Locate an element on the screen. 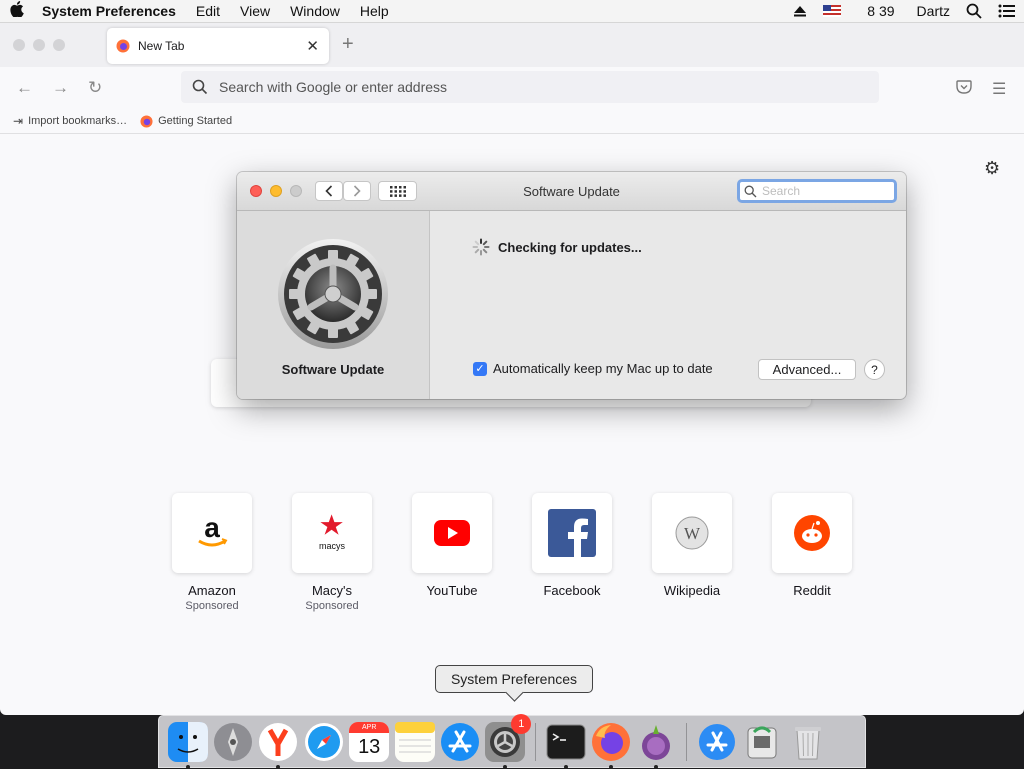 Image resolution: width=1024 pixels, height=769 pixels. svg-text: a is located at coordinates (212, 528).